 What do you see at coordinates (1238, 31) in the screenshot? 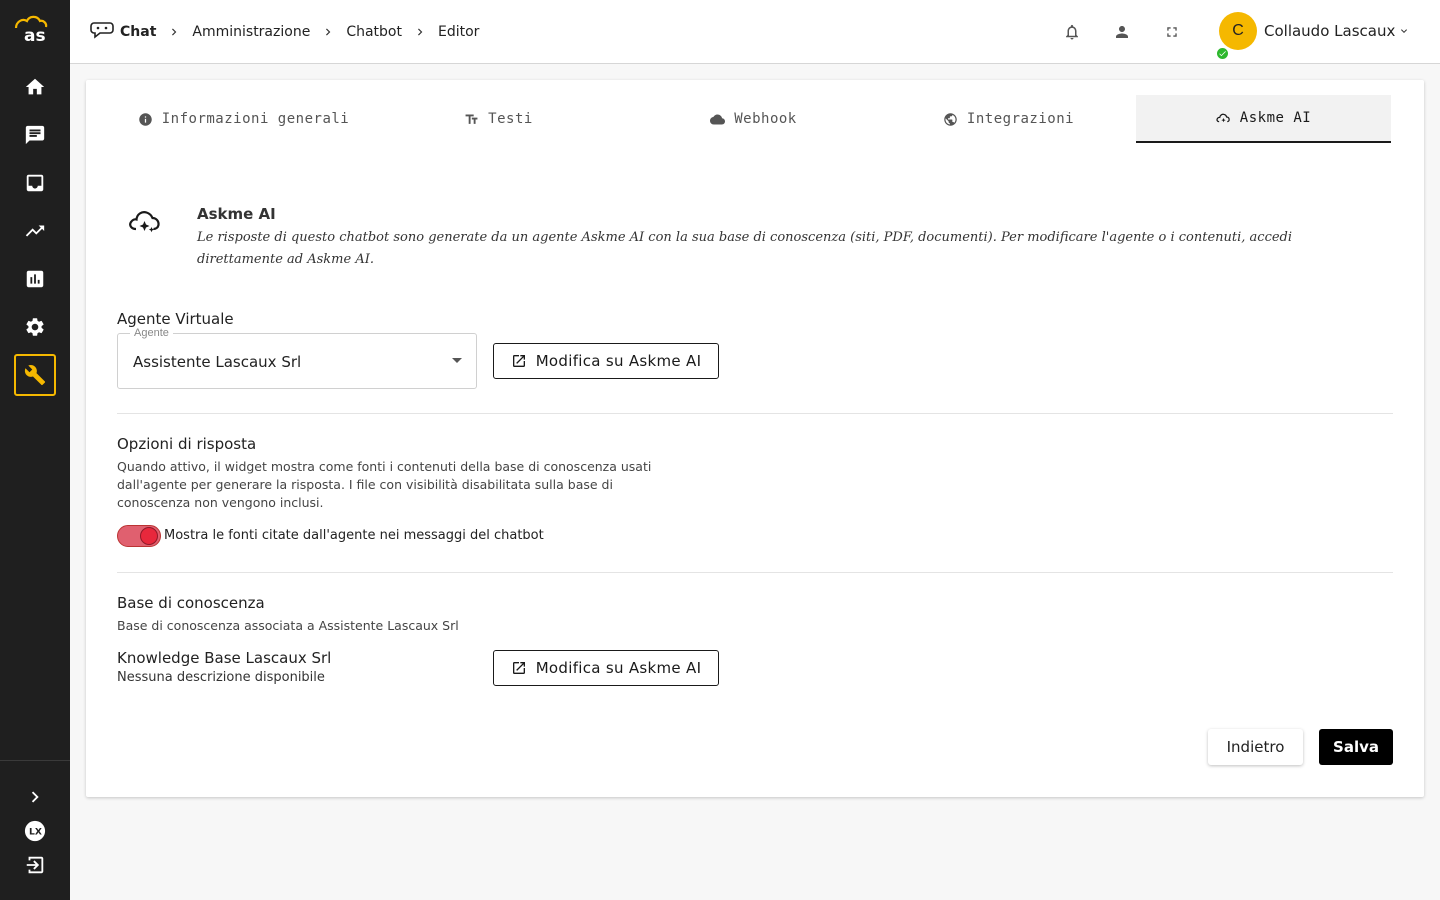
I see `user-avatar: C` at bounding box center [1238, 31].